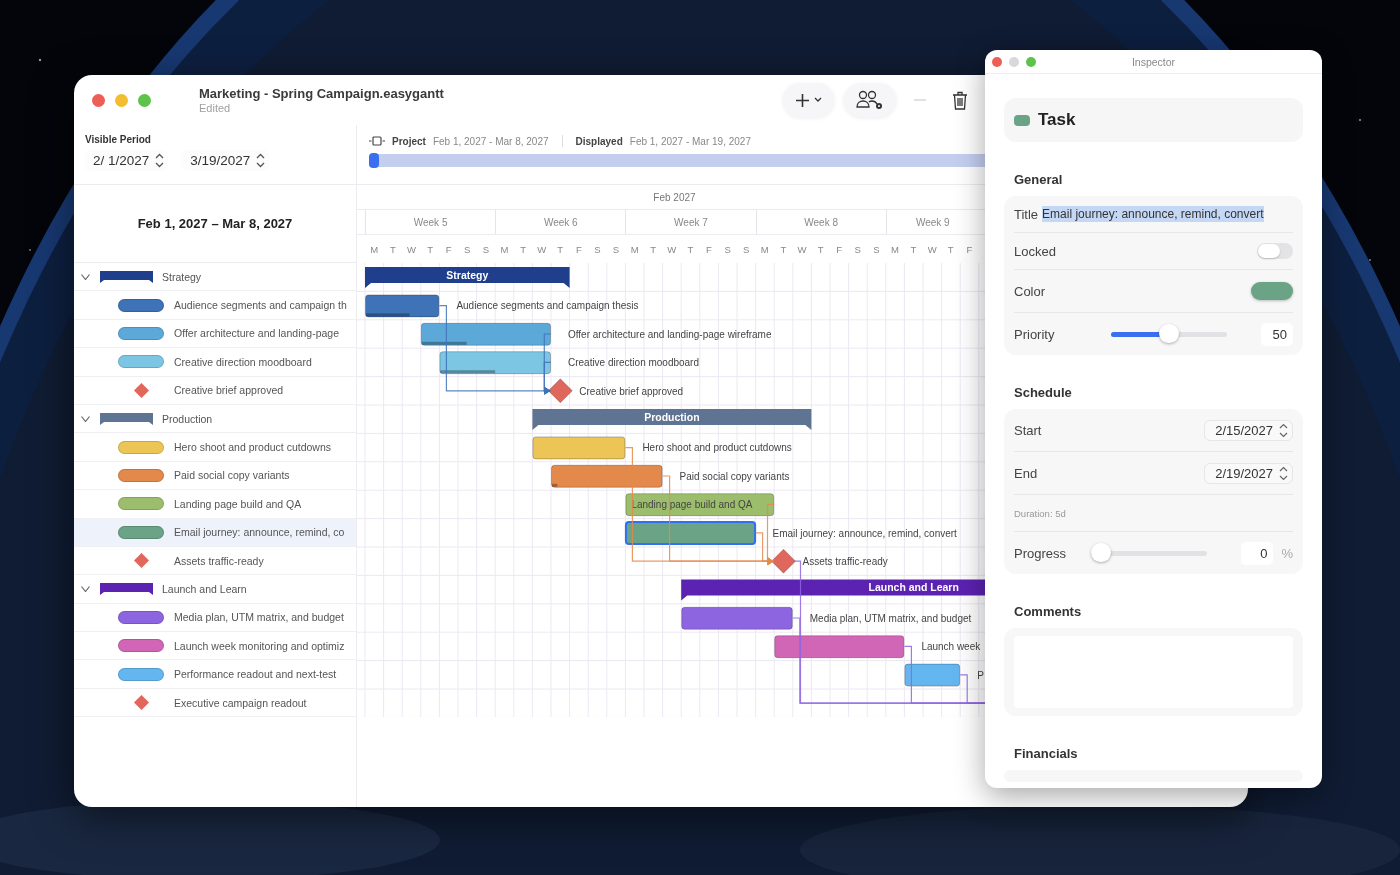 The height and width of the screenshot is (875, 1400). Describe the element at coordinates (690, 141) in the screenshot. I see `displayed-range: Feb 1, 2027 - Mar 19, 2027` at that location.